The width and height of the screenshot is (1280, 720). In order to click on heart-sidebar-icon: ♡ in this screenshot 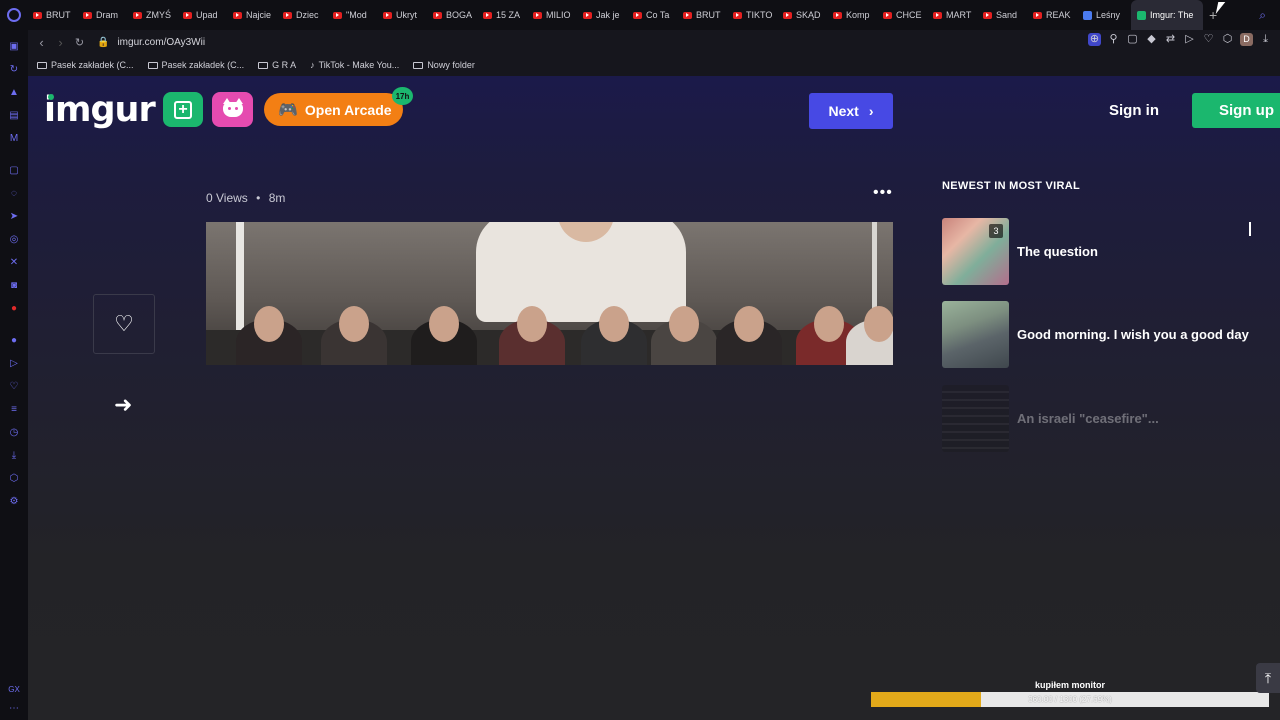, I will do `click(14, 387)`.